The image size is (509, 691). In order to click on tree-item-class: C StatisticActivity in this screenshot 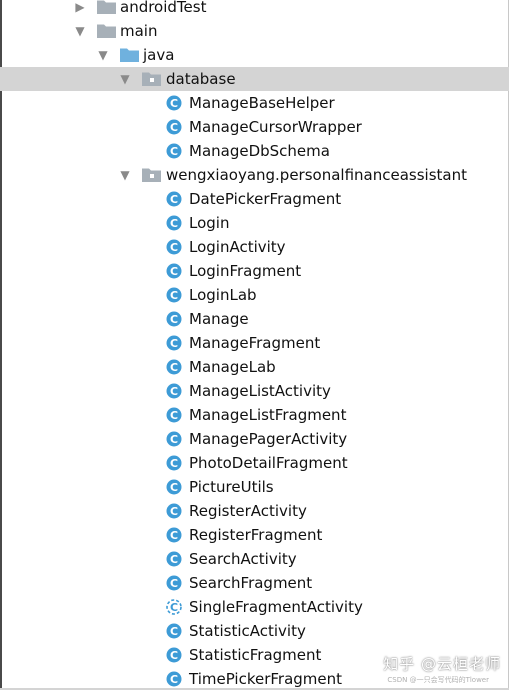, I will do `click(254, 631)`.